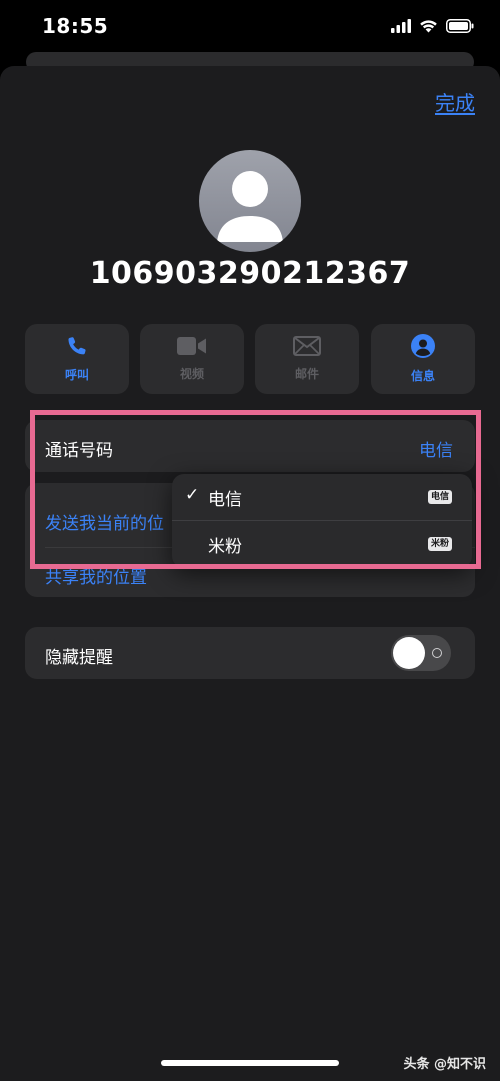 Image resolution: width=500 pixels, height=1081 pixels. I want to click on phone-icon, so click(77, 348).